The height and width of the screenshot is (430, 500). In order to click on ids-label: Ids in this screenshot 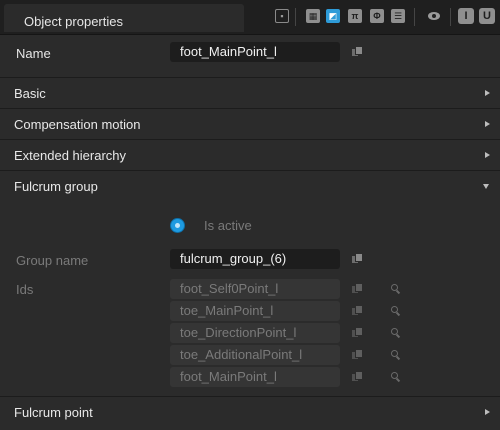, I will do `click(25, 289)`.